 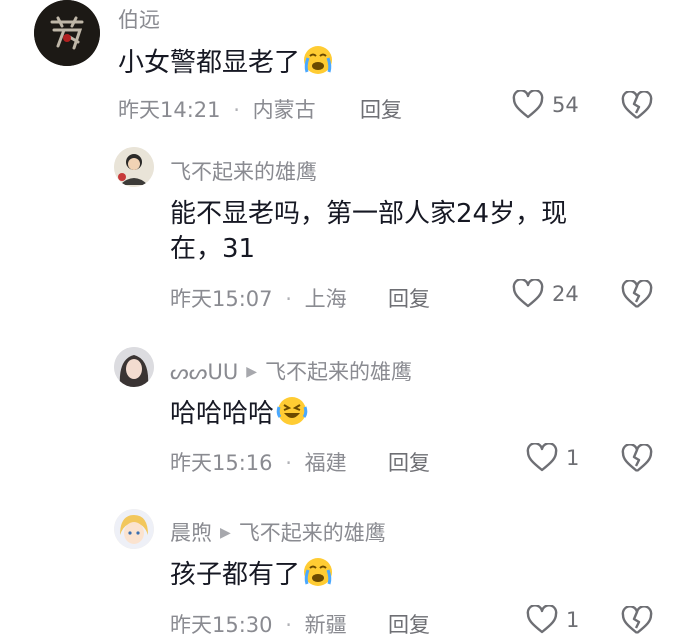 I want to click on comment-meta: 昨天15:16 · 福建, so click(x=258, y=463).